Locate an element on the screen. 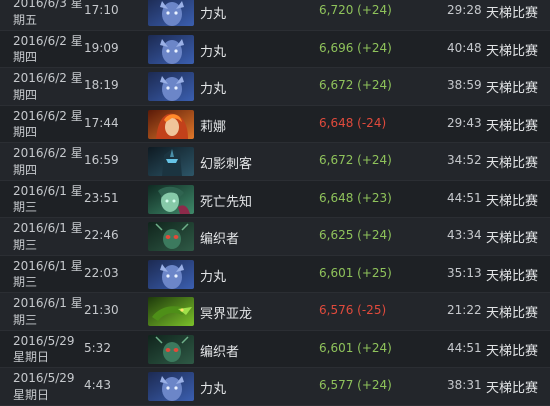 This screenshot has width=550, height=406. mmr-change: 6,648 (-24) is located at coordinates (353, 122).